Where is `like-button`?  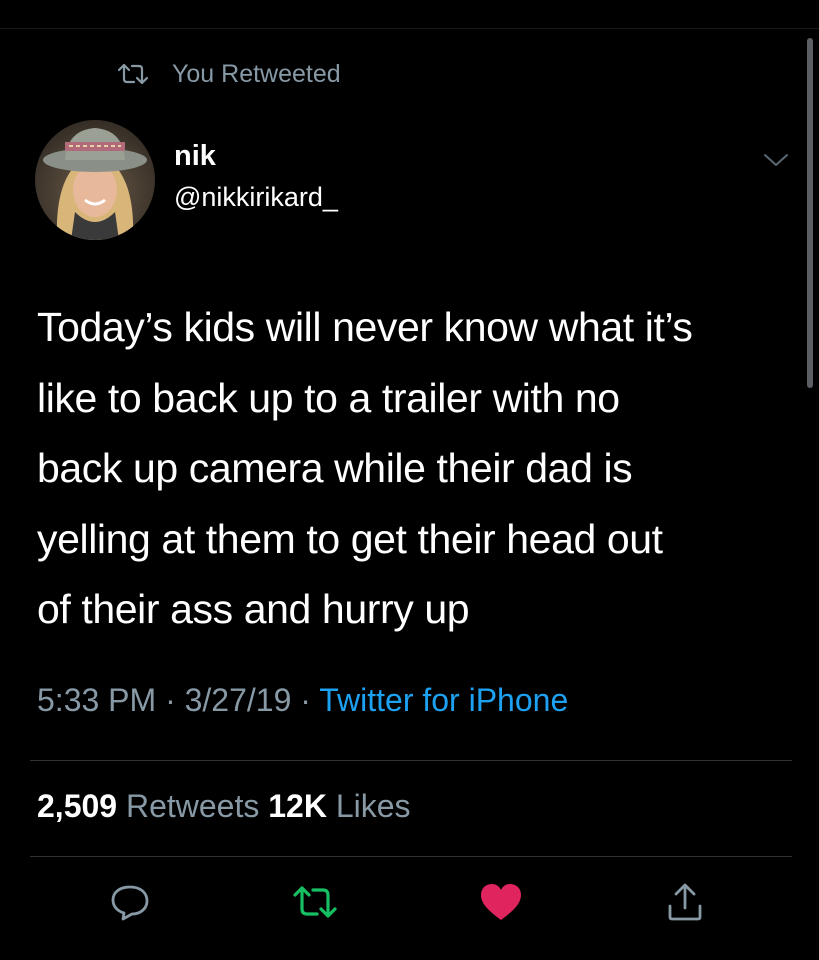
like-button is located at coordinates (501, 902).